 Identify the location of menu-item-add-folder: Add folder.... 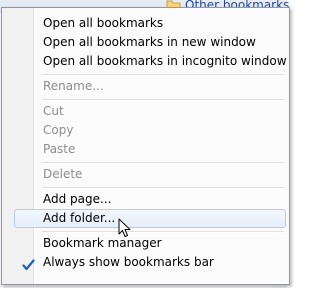
(150, 218).